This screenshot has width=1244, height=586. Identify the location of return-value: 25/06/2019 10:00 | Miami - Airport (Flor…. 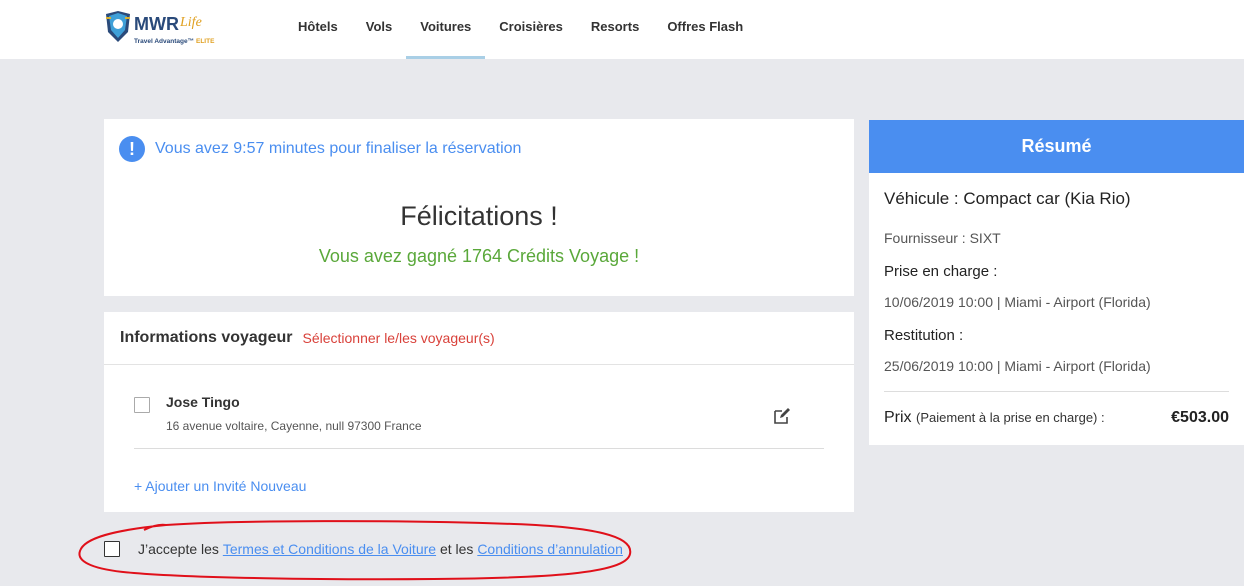
(1017, 366).